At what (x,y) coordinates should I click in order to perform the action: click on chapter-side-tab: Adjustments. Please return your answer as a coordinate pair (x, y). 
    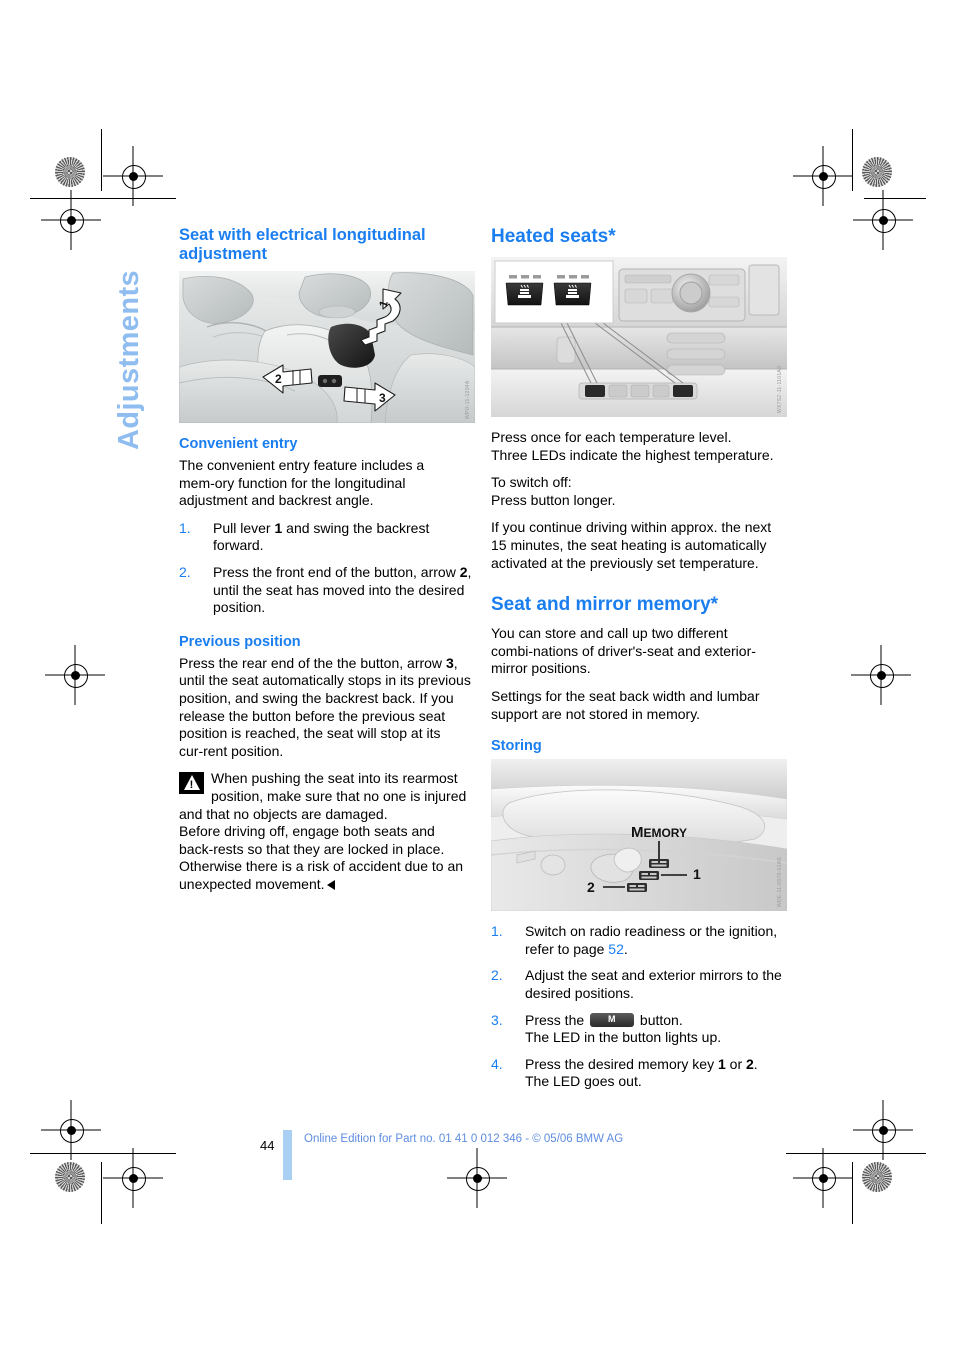
    Looking at the image, I should click on (128, 340).